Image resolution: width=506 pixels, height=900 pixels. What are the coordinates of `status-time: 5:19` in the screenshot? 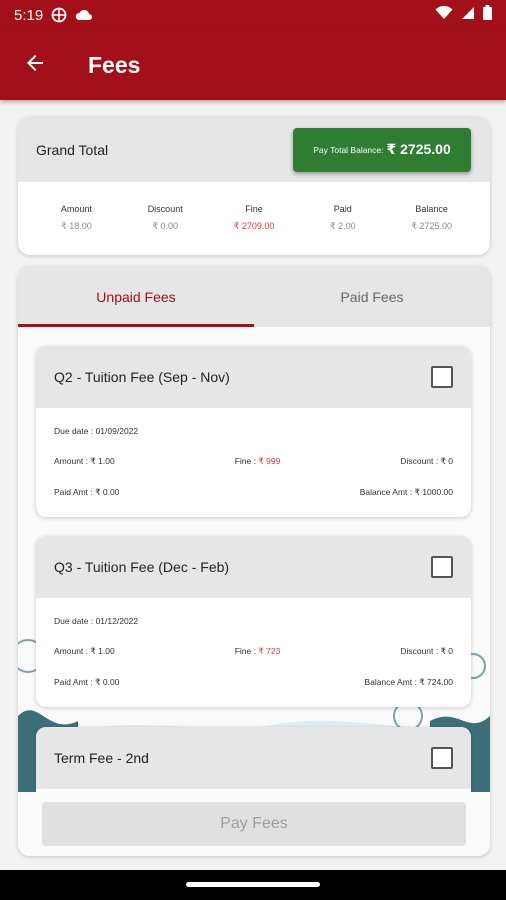 It's located at (29, 15).